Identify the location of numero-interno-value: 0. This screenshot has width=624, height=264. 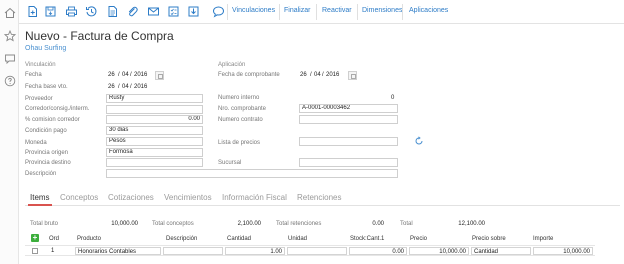
(393, 98).